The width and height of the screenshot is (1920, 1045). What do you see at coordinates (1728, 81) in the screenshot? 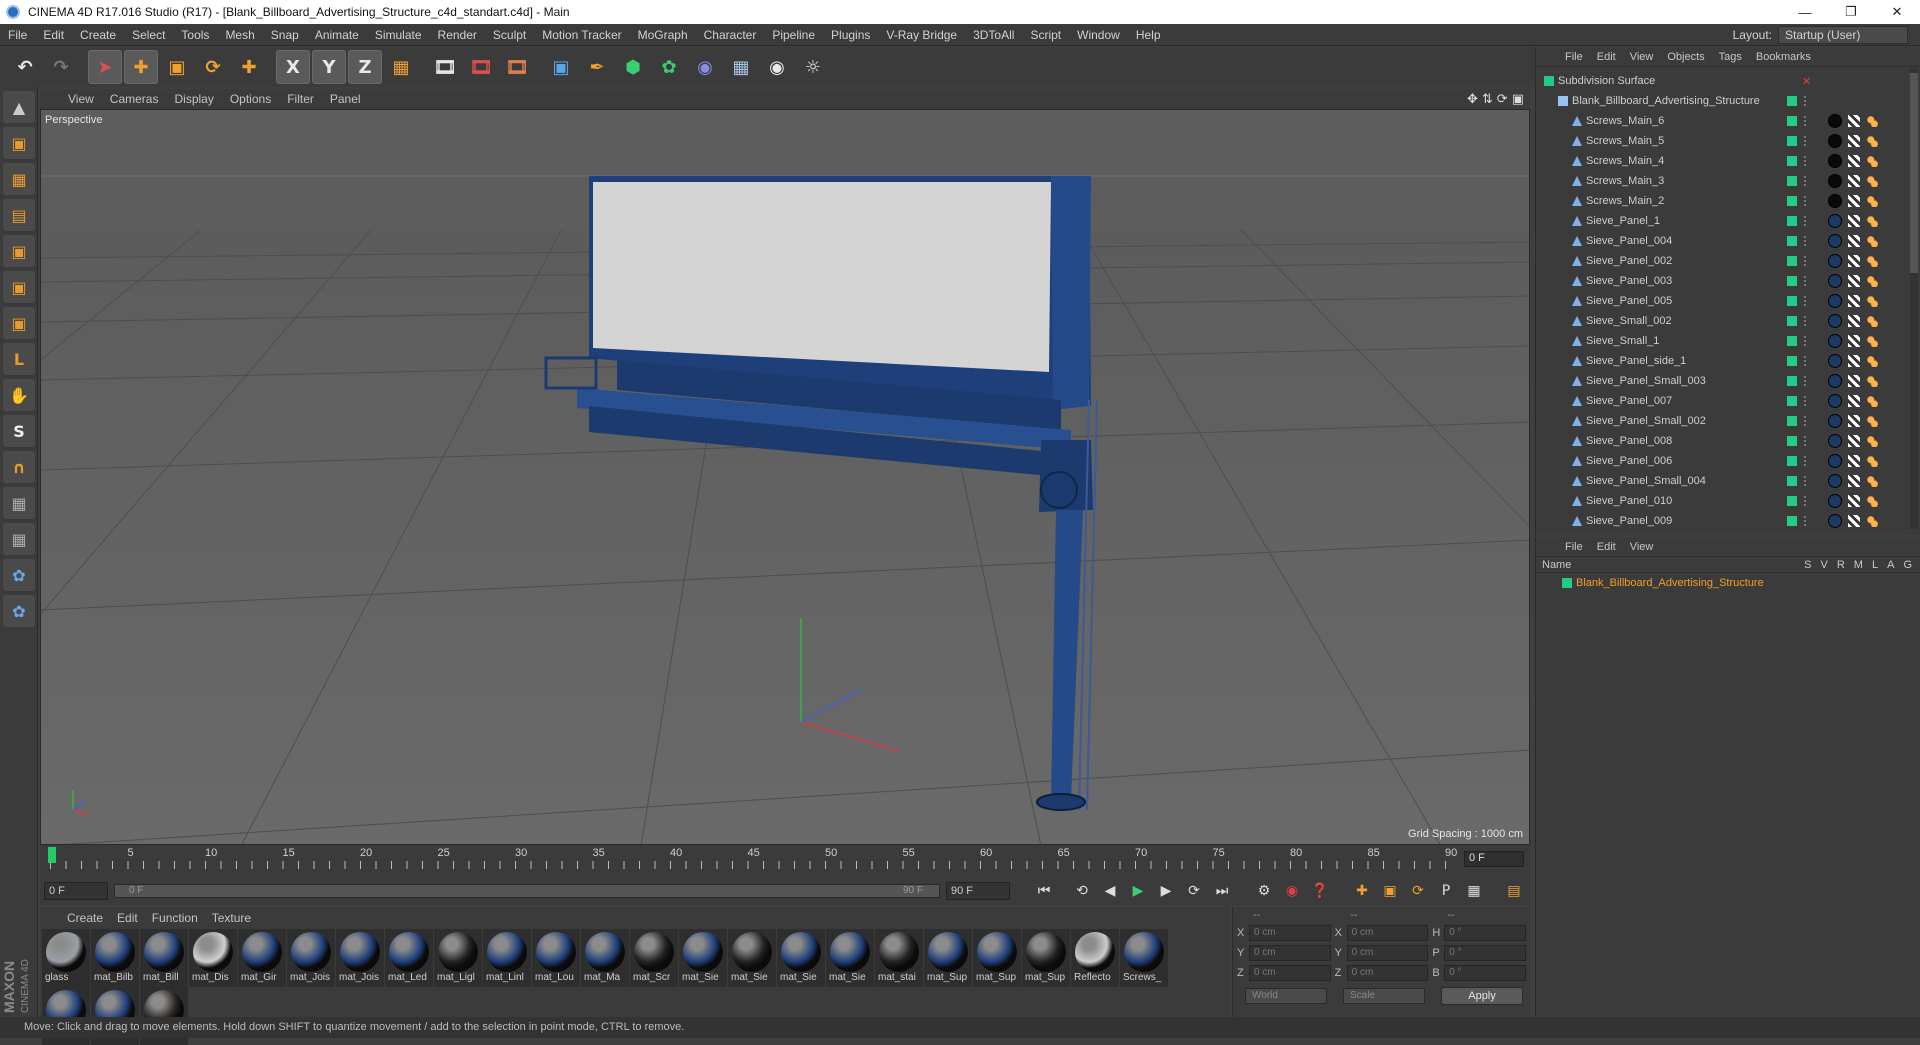
I see `object-row: Subdivision Surface ✕` at bounding box center [1728, 81].